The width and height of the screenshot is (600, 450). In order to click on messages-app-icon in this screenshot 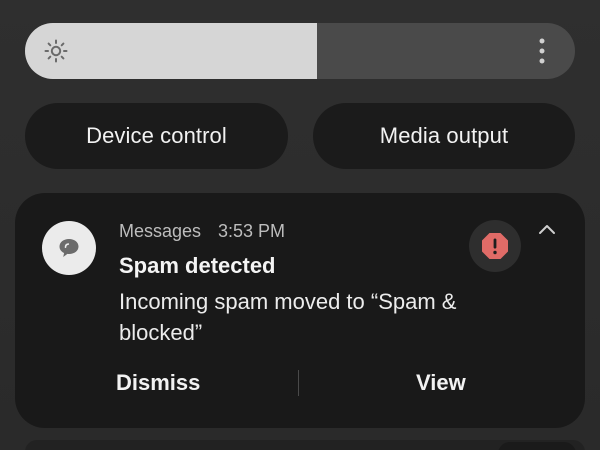, I will do `click(69, 248)`.